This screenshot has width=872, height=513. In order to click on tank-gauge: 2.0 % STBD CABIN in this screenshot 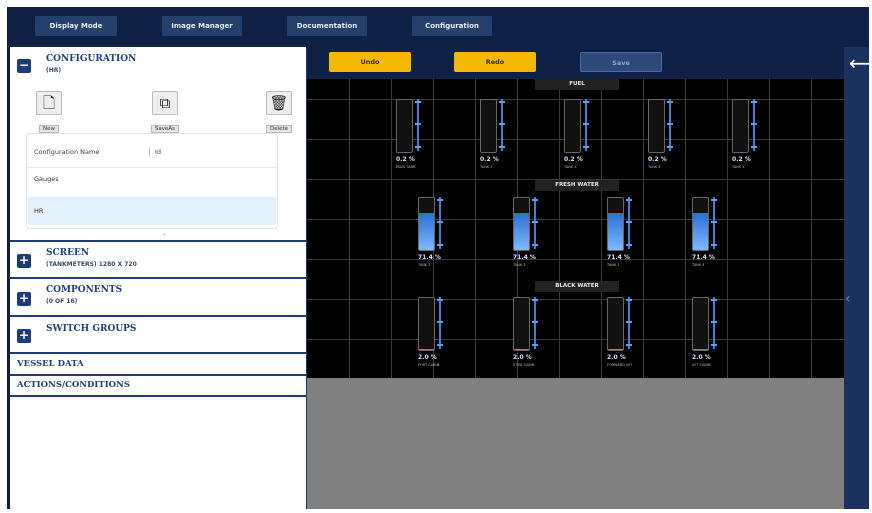, I will do `click(530, 337)`.